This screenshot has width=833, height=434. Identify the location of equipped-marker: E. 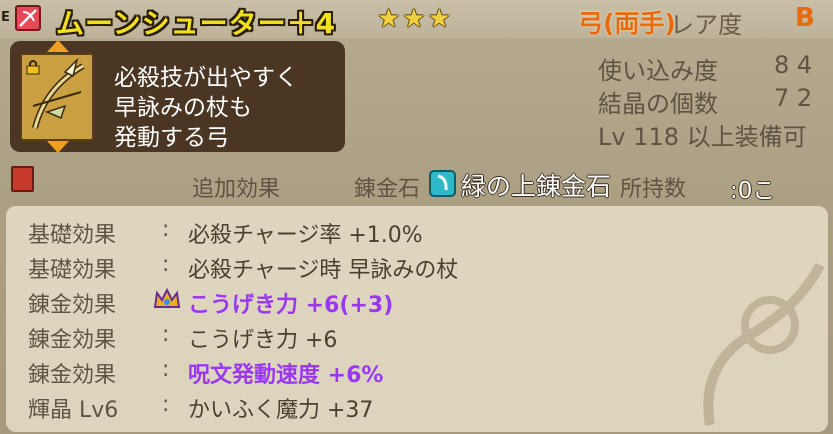
(5, 17).